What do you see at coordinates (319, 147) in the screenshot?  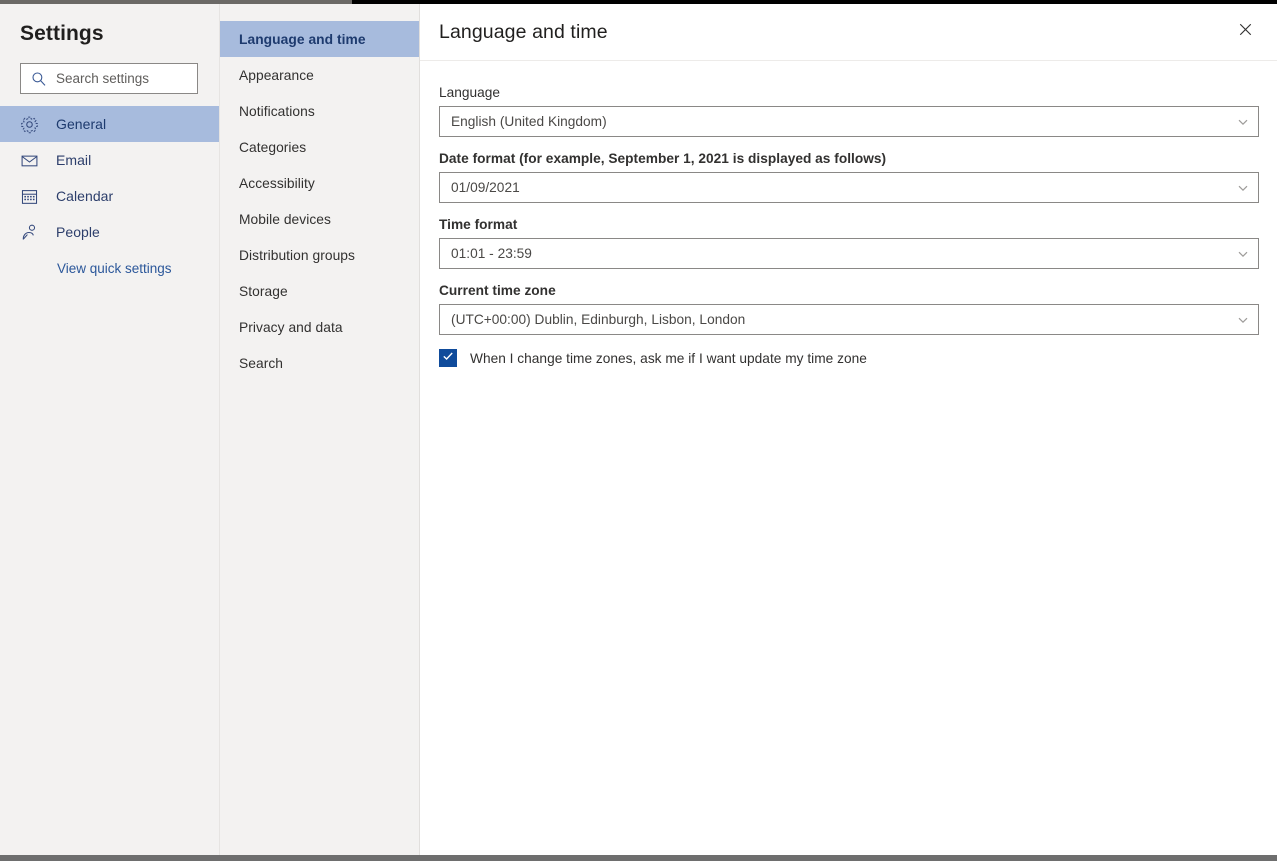 I see `category-item-categories: Categories` at bounding box center [319, 147].